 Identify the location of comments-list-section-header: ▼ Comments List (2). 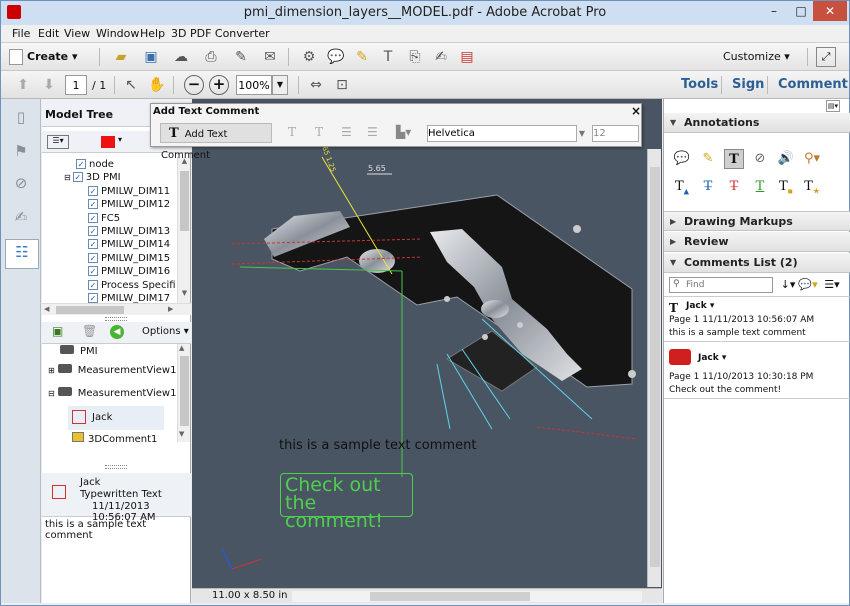
(757, 263).